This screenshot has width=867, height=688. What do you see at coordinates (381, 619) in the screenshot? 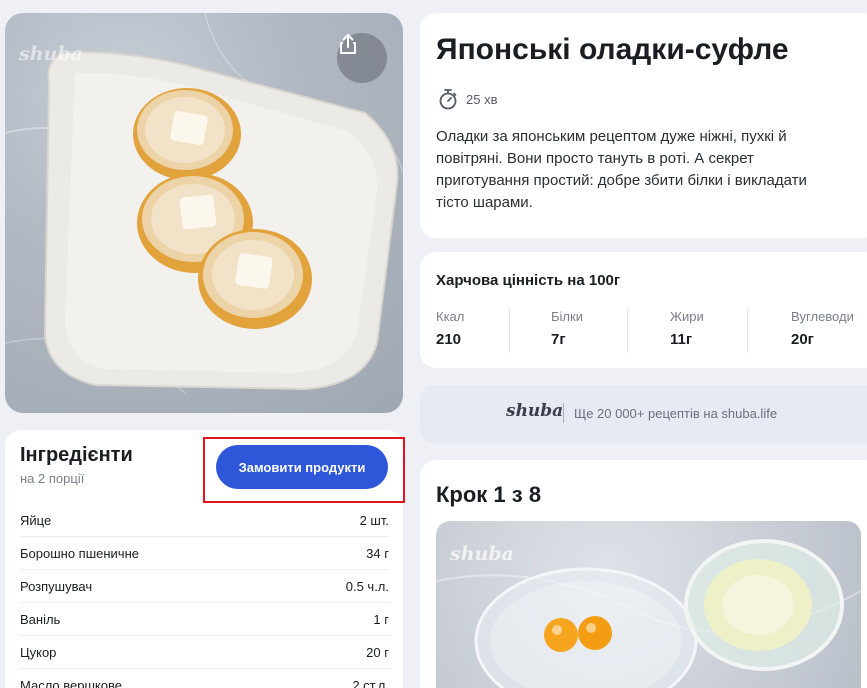
I see `ingredient-qty: 1 г` at bounding box center [381, 619].